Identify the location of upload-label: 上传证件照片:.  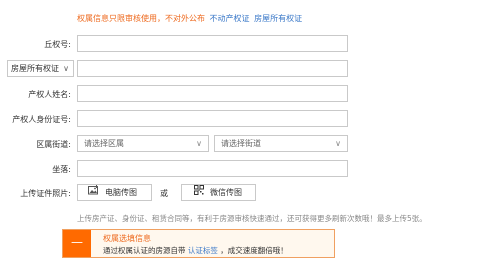
(45, 193).